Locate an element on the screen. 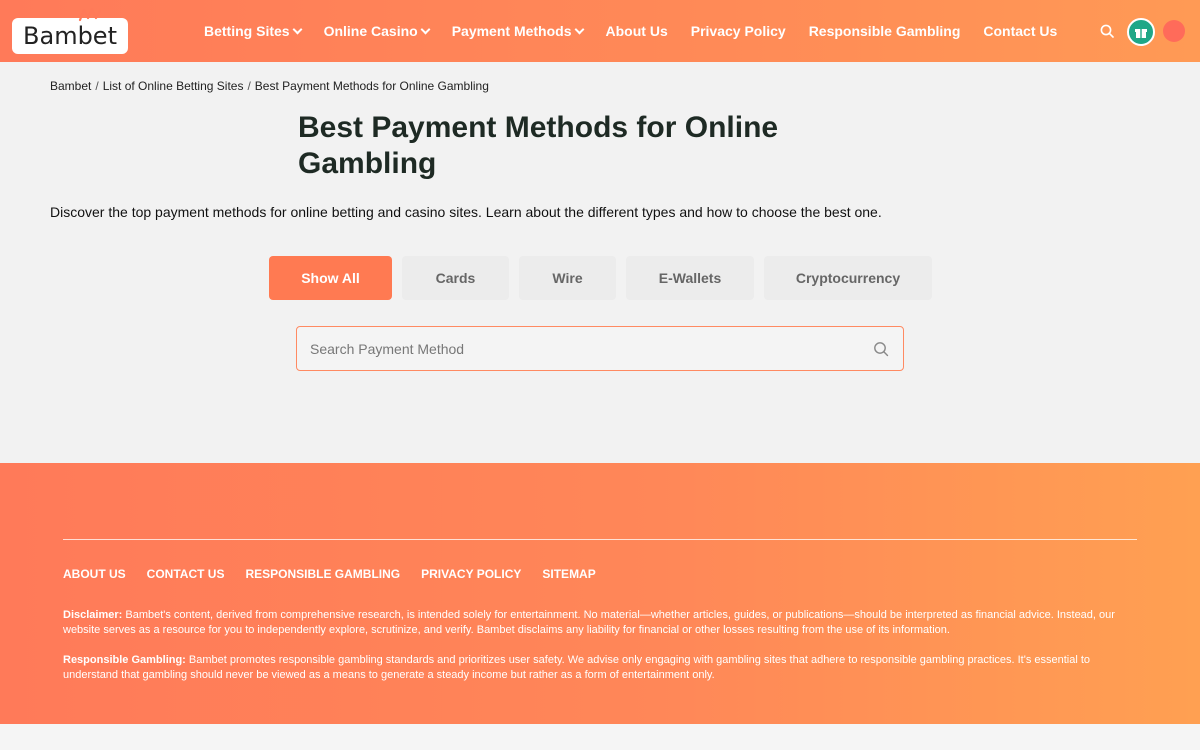 This screenshot has height=750, width=1200. nav-label: Privacy Policy is located at coordinates (738, 31).